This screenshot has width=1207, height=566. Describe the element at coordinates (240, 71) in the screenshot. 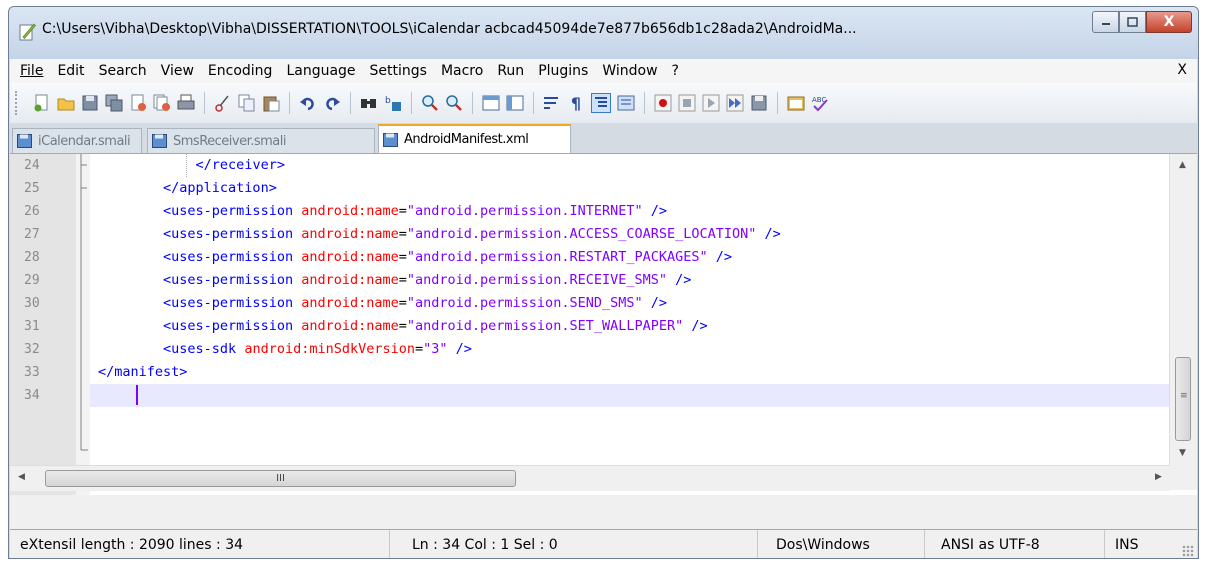

I see `menu-encoding: Encoding` at that location.